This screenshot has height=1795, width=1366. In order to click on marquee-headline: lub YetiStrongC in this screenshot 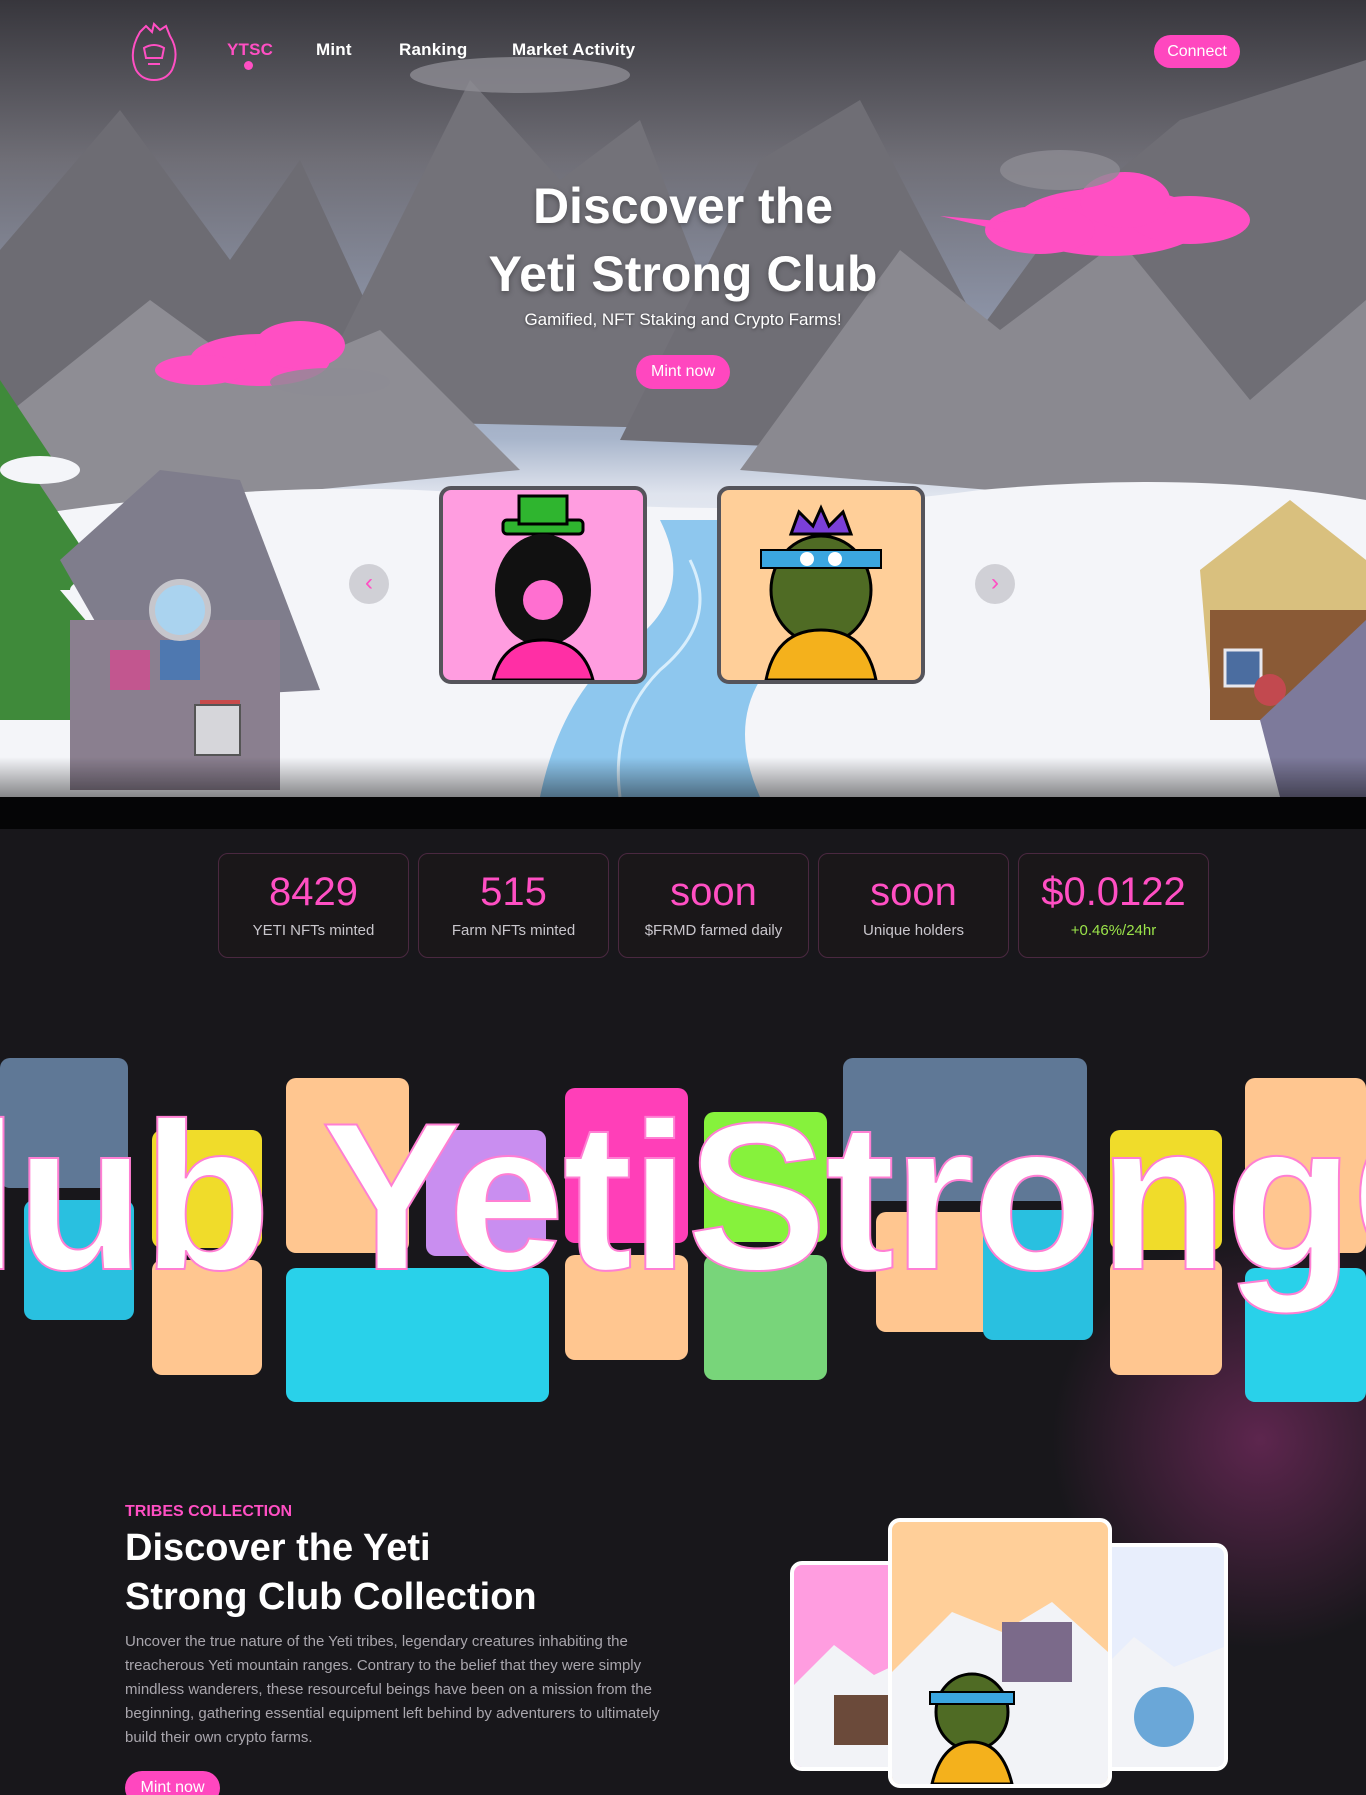, I will do `click(683, 1196)`.